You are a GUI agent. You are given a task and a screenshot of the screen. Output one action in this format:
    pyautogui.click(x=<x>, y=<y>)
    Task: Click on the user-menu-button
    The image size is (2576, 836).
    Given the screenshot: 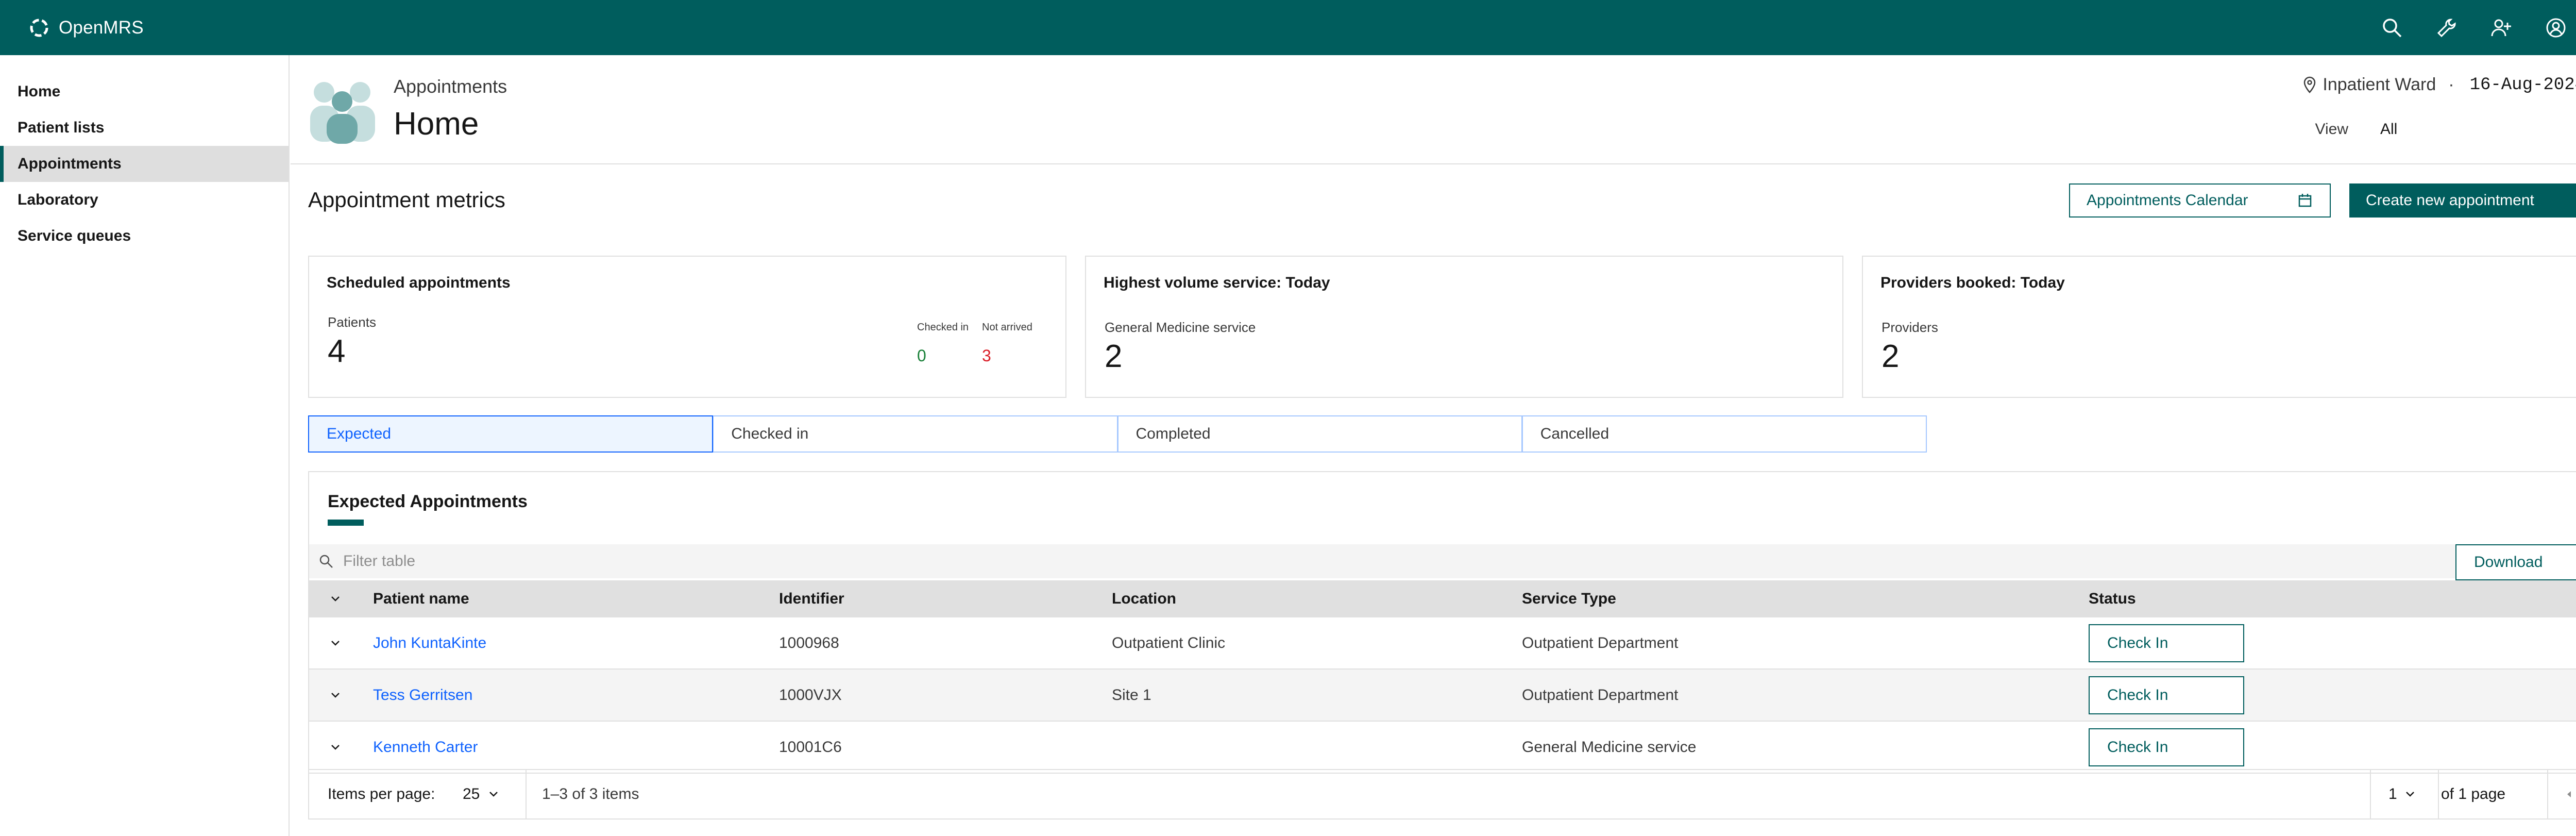 What is the action you would take?
    pyautogui.click(x=2552, y=28)
    